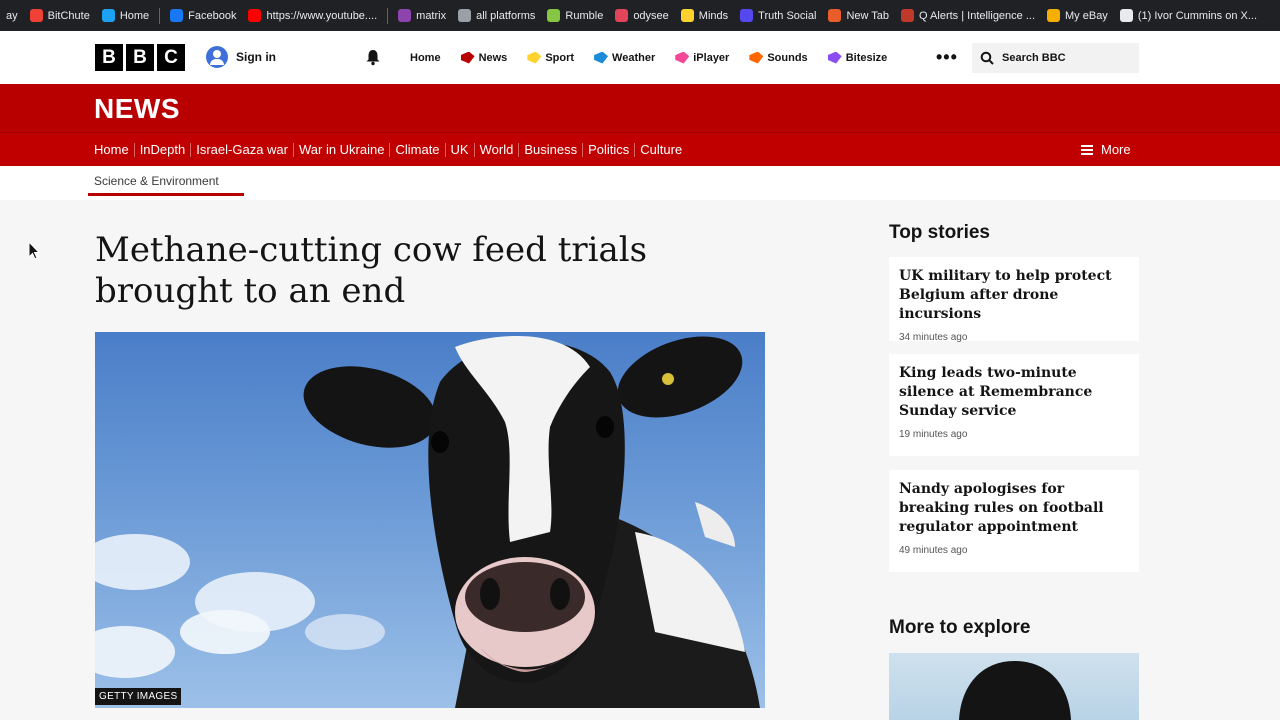 The height and width of the screenshot is (720, 1280). Describe the element at coordinates (242, 149) in the screenshot. I see `news-nav-link: Israel-Gaza war` at that location.